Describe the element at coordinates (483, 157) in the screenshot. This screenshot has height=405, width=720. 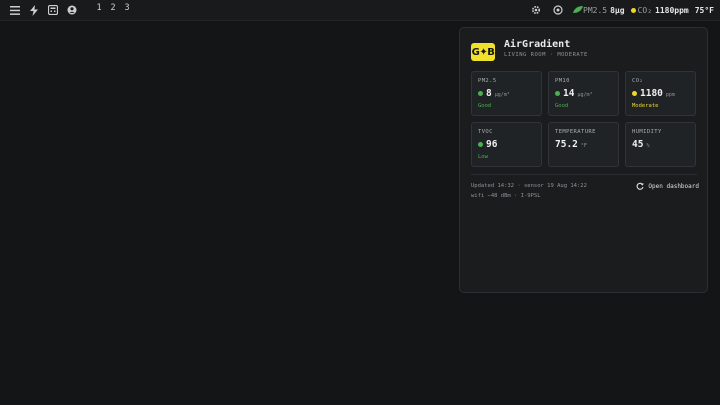
I see `card-status: Low` at that location.